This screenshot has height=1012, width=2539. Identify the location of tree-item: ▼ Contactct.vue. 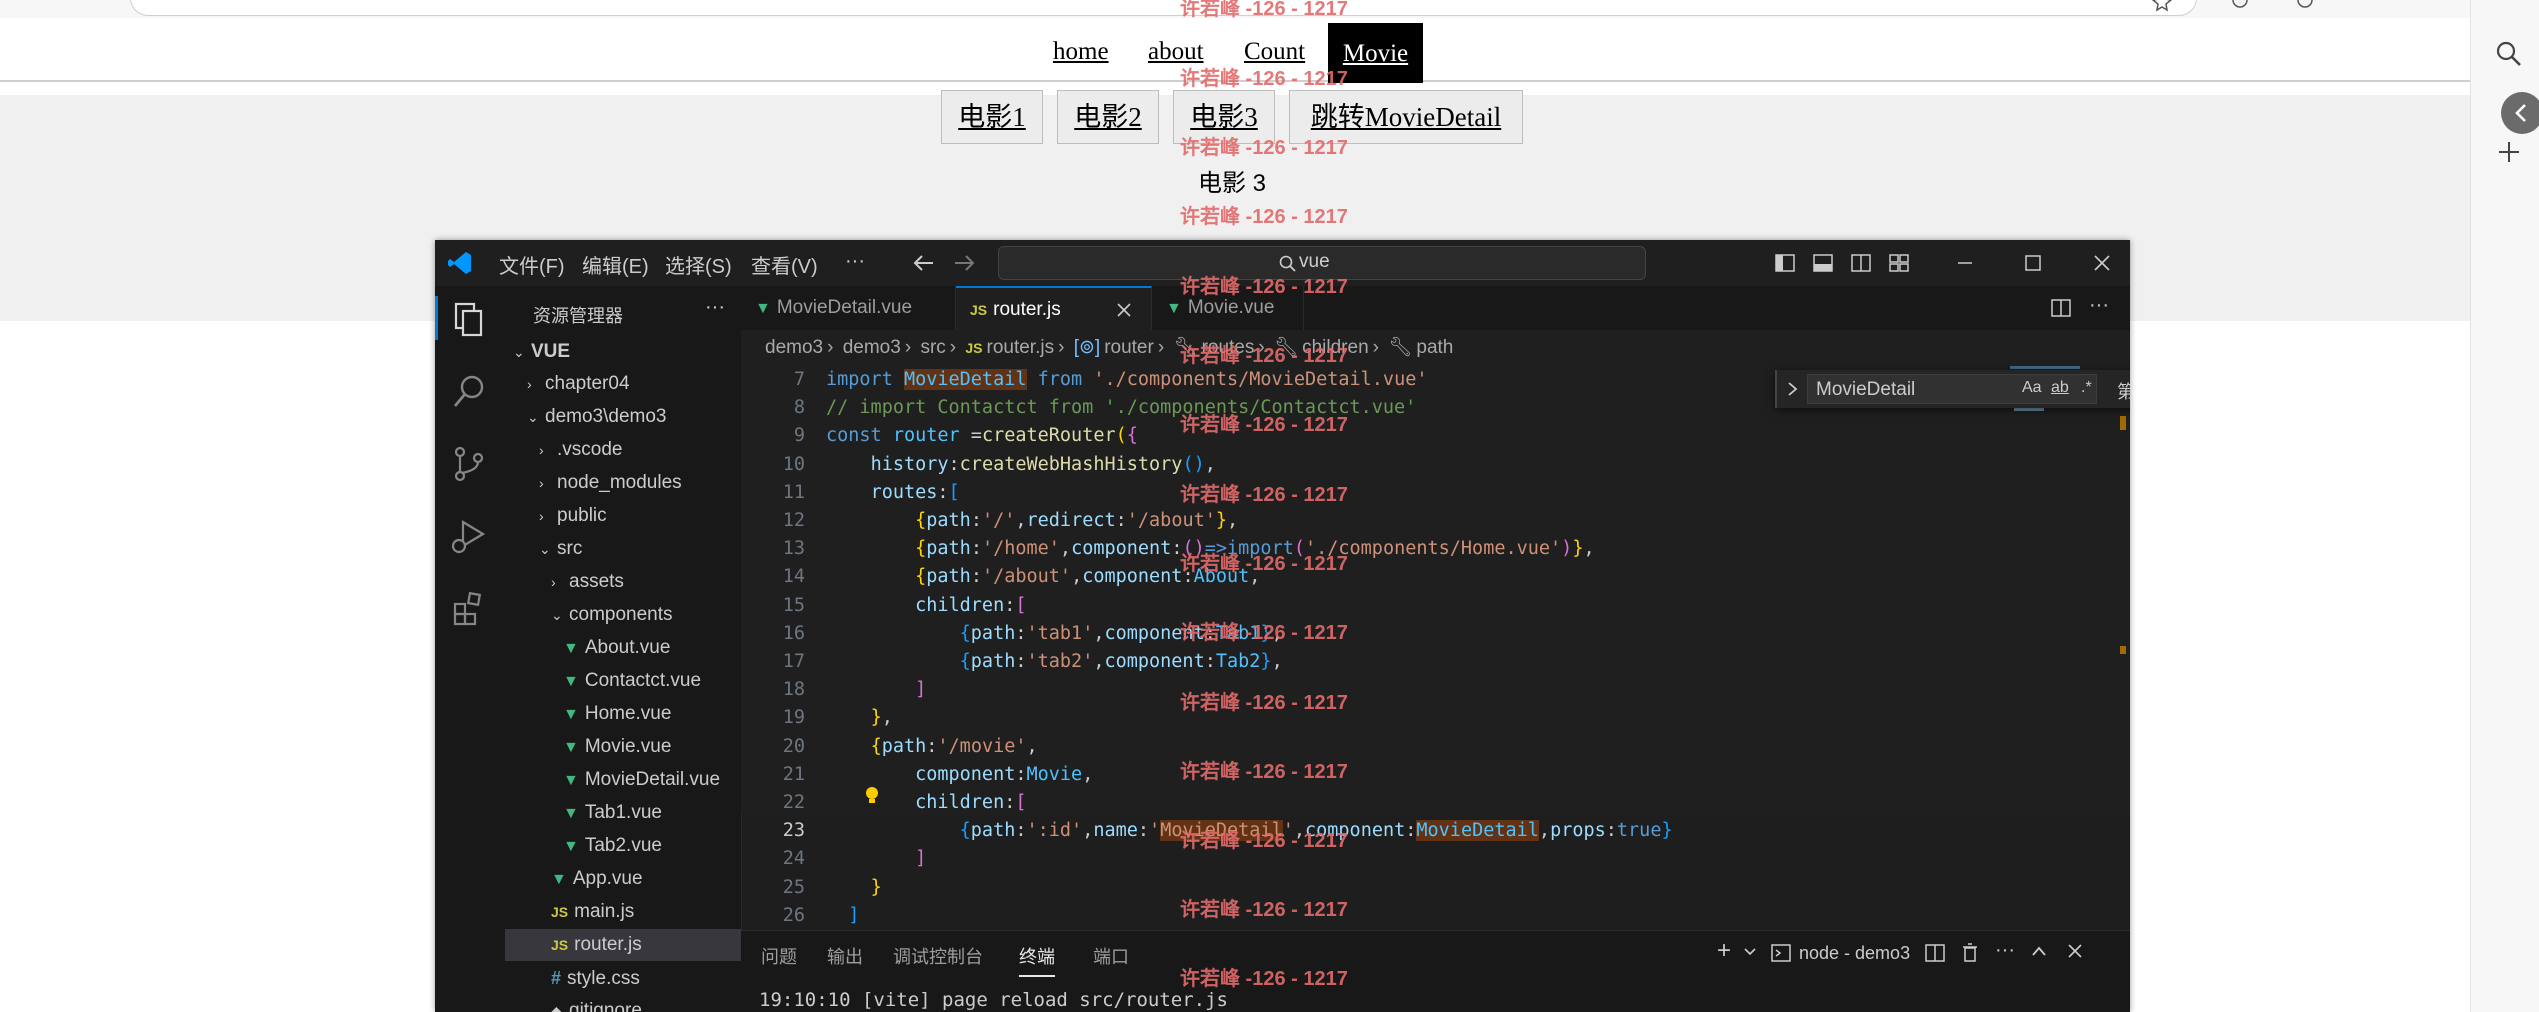
(623, 681).